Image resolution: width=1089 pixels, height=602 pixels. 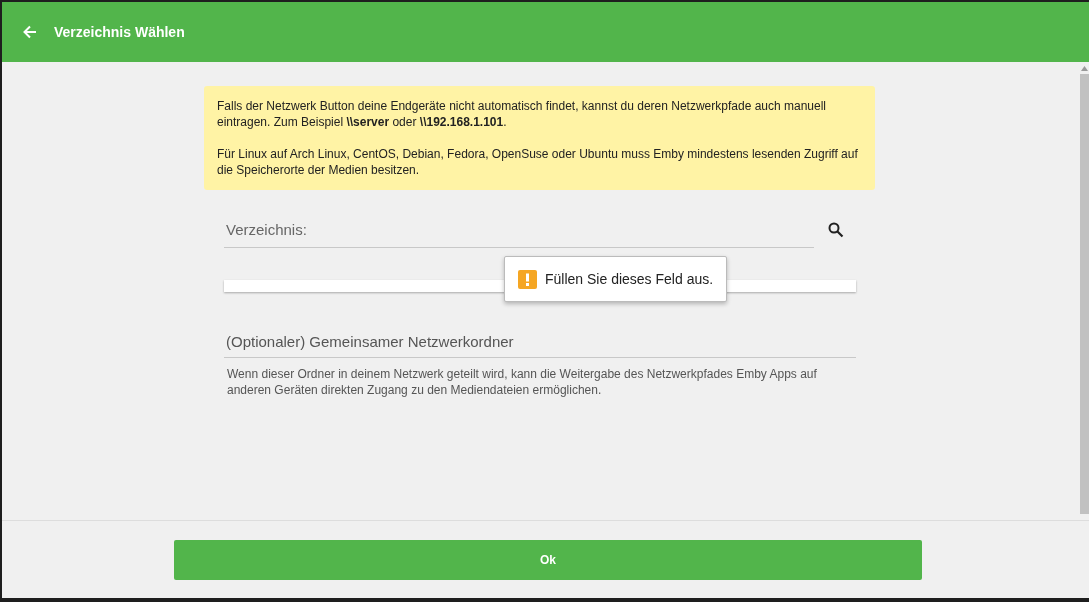 I want to click on back-arrow-icon, so click(x=30, y=32).